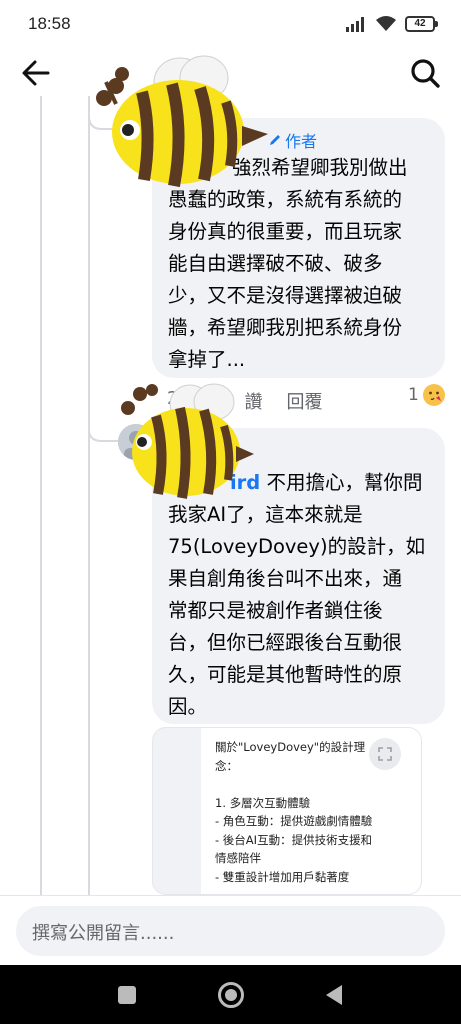 The image size is (461, 1024). Describe the element at coordinates (36, 73) in the screenshot. I see `back-arrow-icon` at that location.